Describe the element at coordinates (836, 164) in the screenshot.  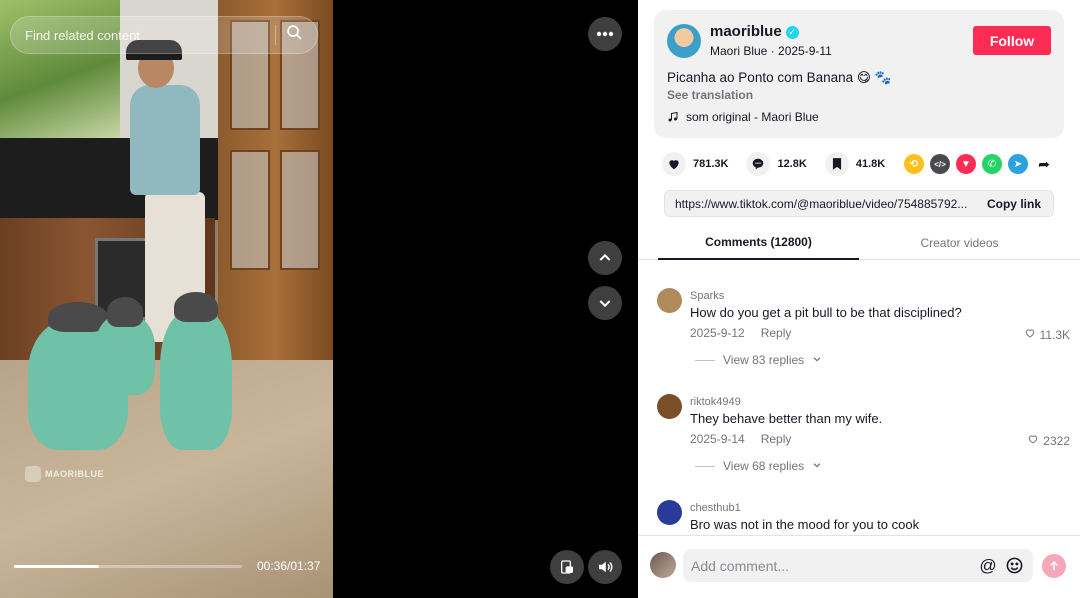
I see `bookmark-icon` at that location.